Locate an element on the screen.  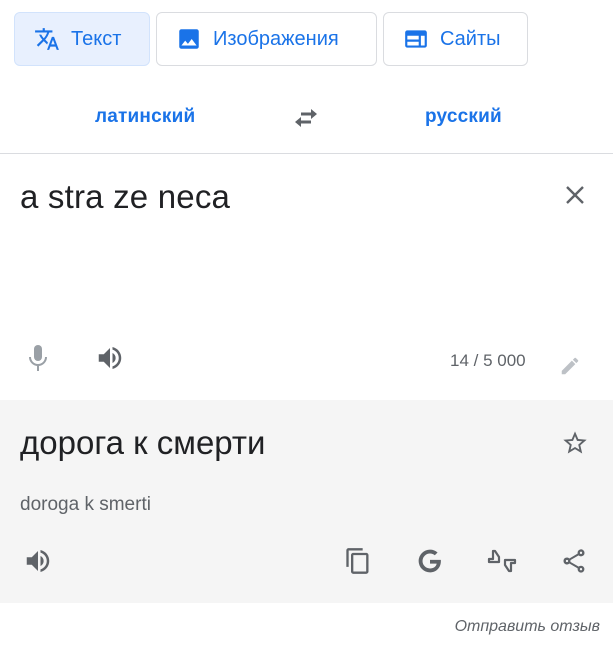
tab-images-label: Изображения is located at coordinates (276, 38).